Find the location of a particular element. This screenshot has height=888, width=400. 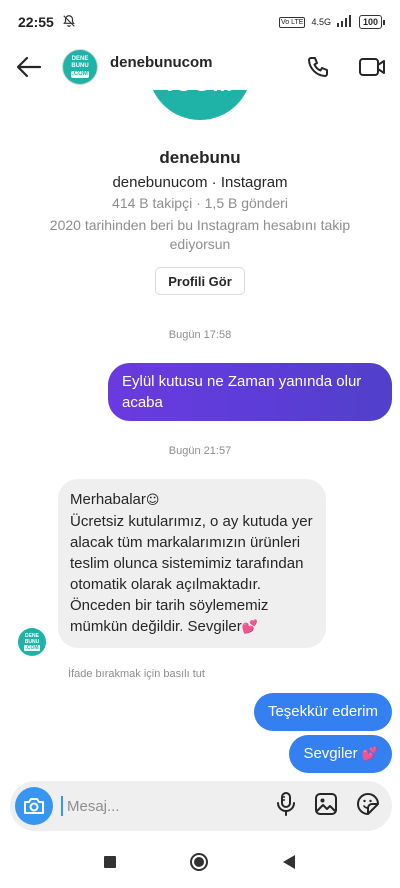

arrow-left-icon is located at coordinates (29, 67).